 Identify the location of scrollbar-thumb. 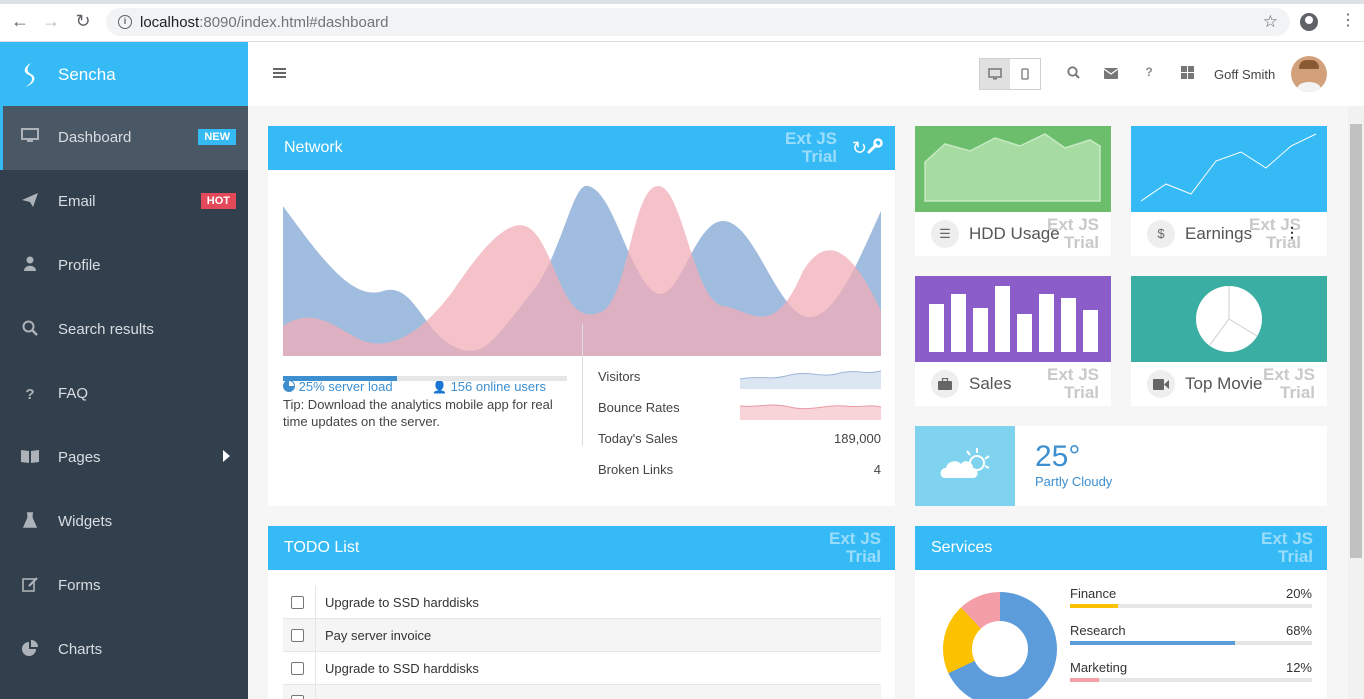
(1356, 341).